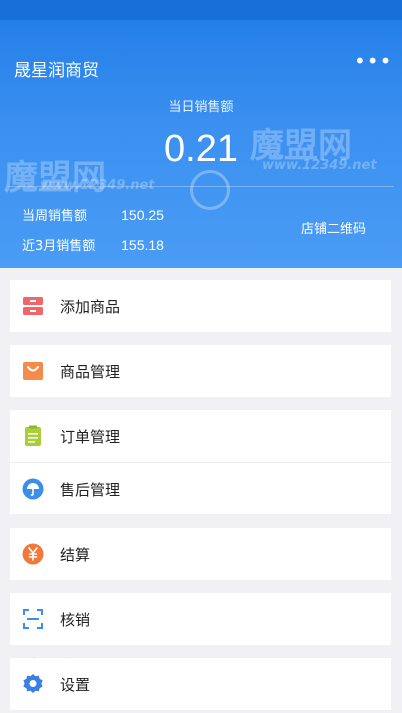  I want to click on menu-label-after-sale: 售后管理, so click(90, 490).